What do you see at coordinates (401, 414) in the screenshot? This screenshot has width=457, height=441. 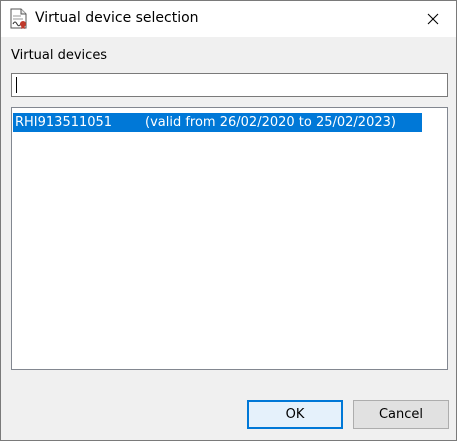 I see `cancel-button: Cancel` at bounding box center [401, 414].